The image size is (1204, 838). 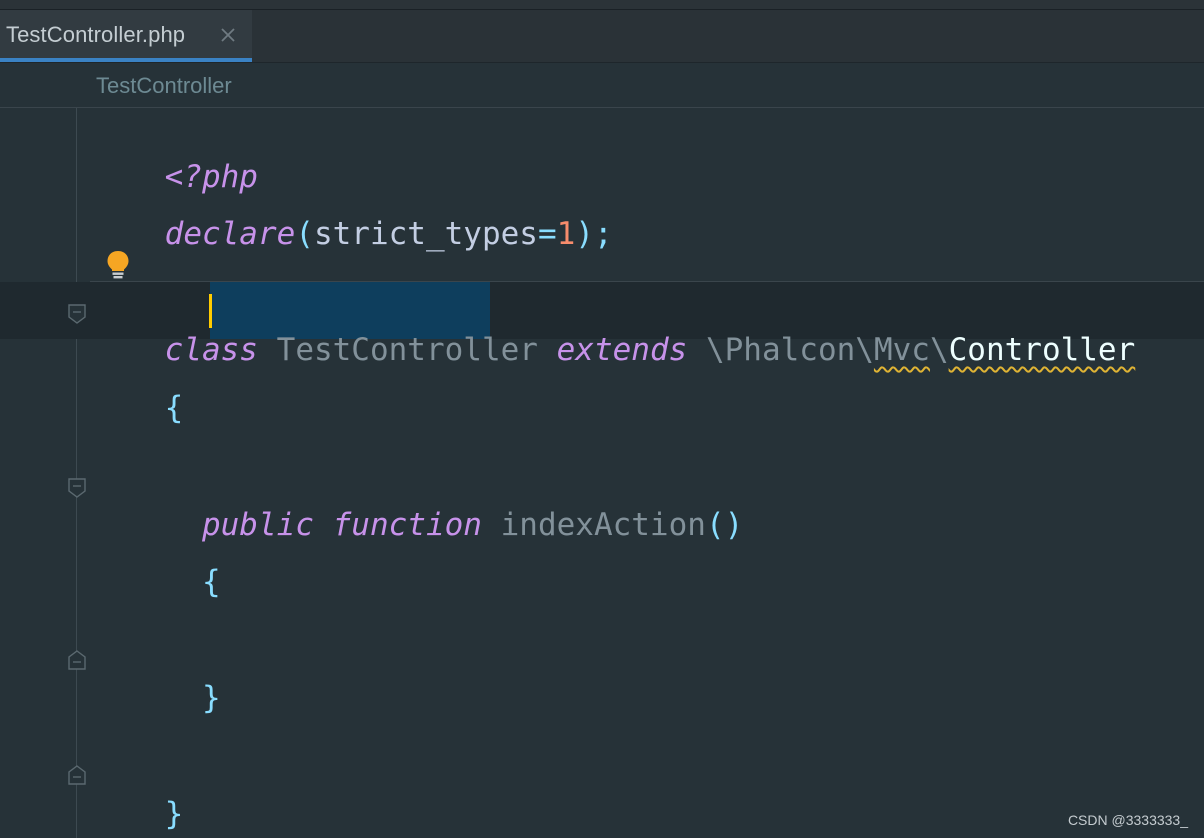 I want to click on title-strip, so click(x=602, y=5).